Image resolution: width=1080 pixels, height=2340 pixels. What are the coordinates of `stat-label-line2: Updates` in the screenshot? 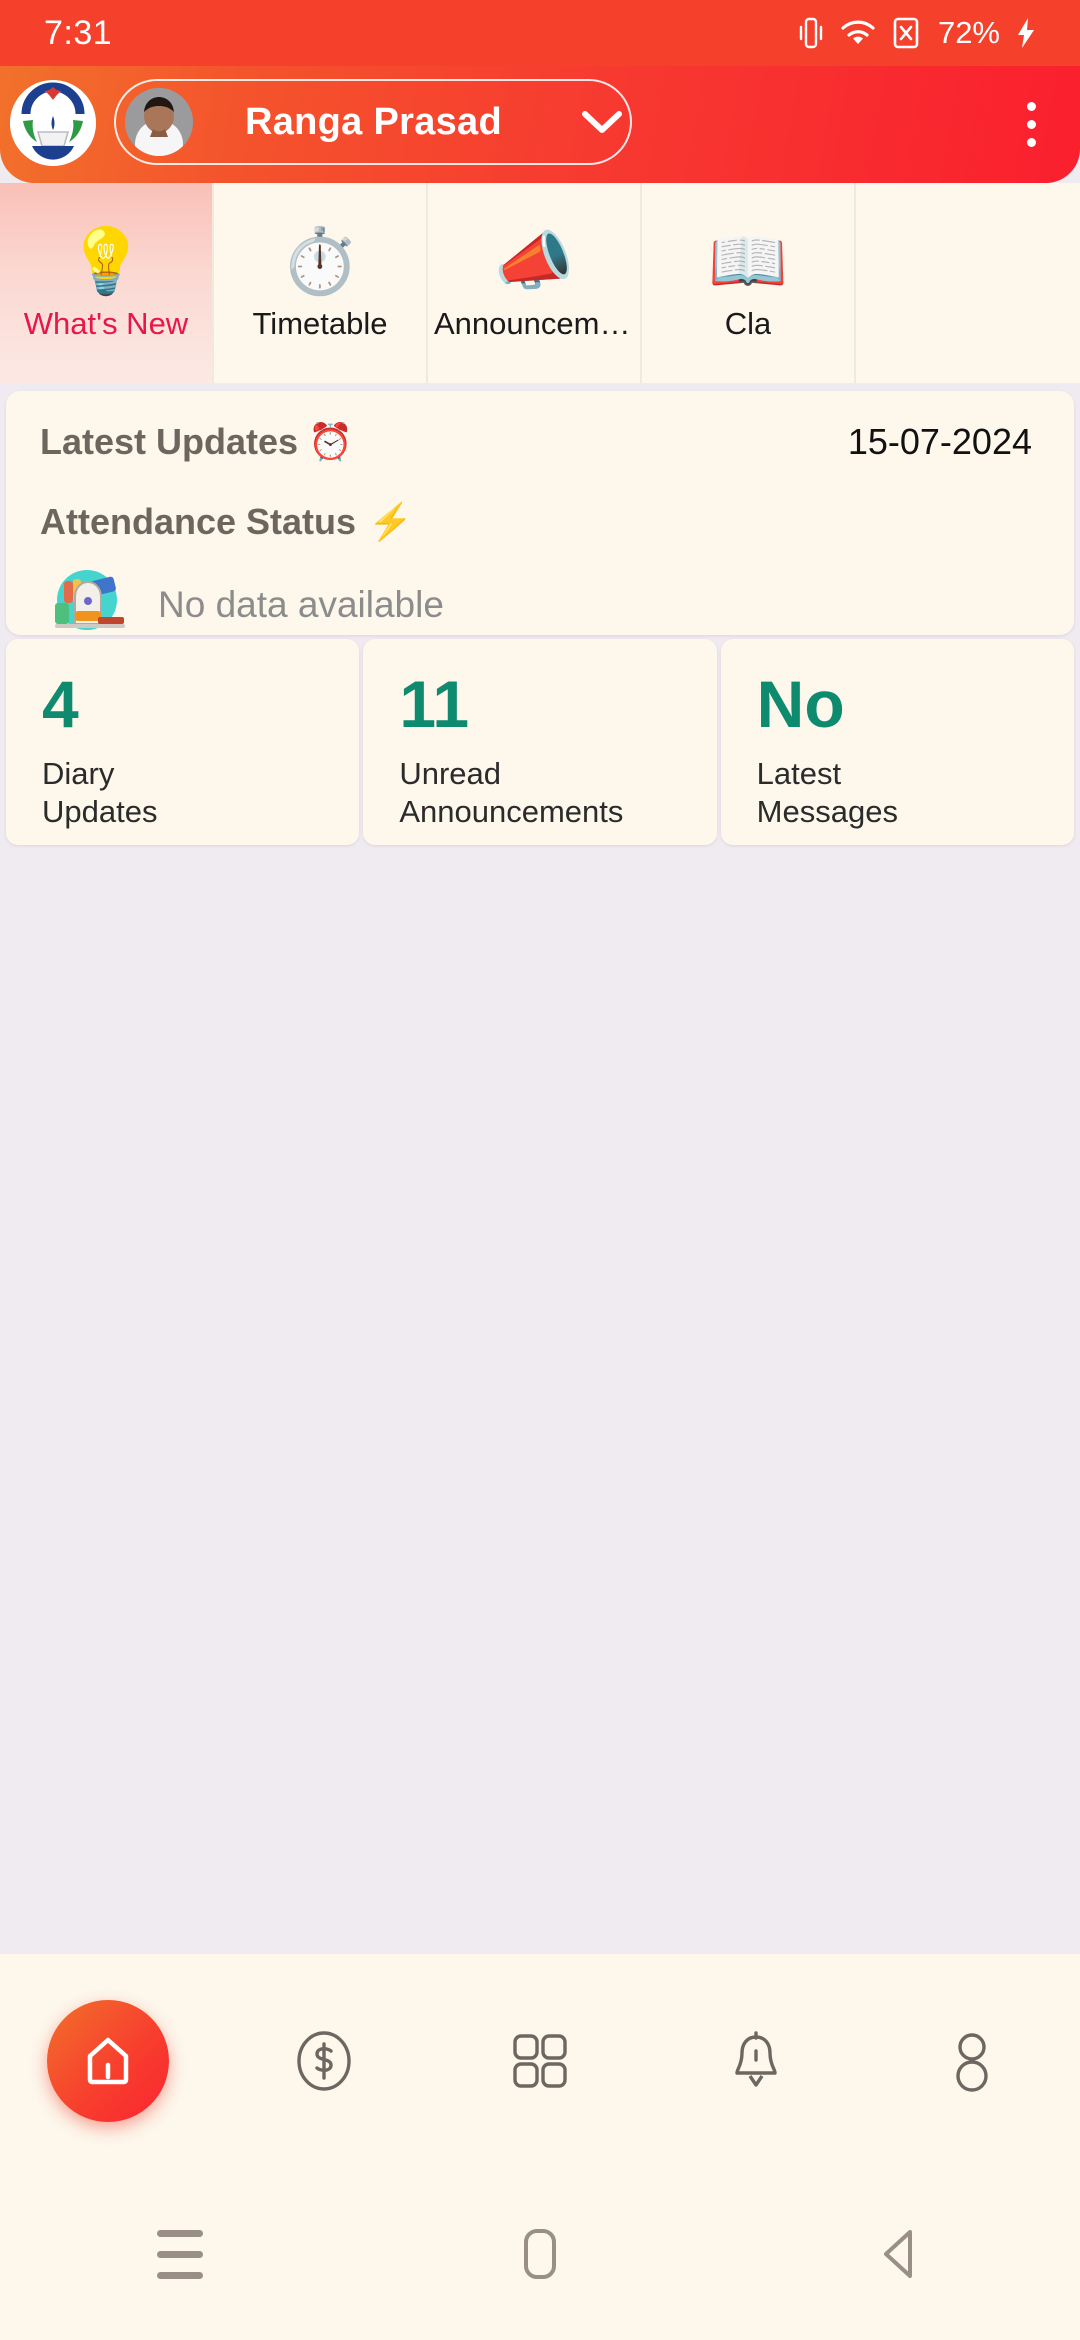 It's located at (100, 811).